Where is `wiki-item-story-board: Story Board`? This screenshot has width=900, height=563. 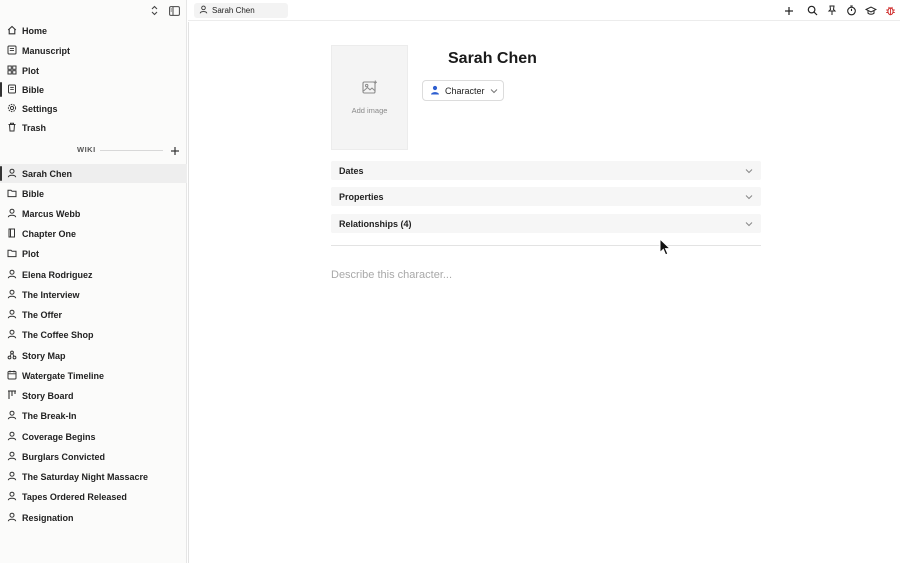
wiki-item-story-board: Story Board is located at coordinates (93, 395).